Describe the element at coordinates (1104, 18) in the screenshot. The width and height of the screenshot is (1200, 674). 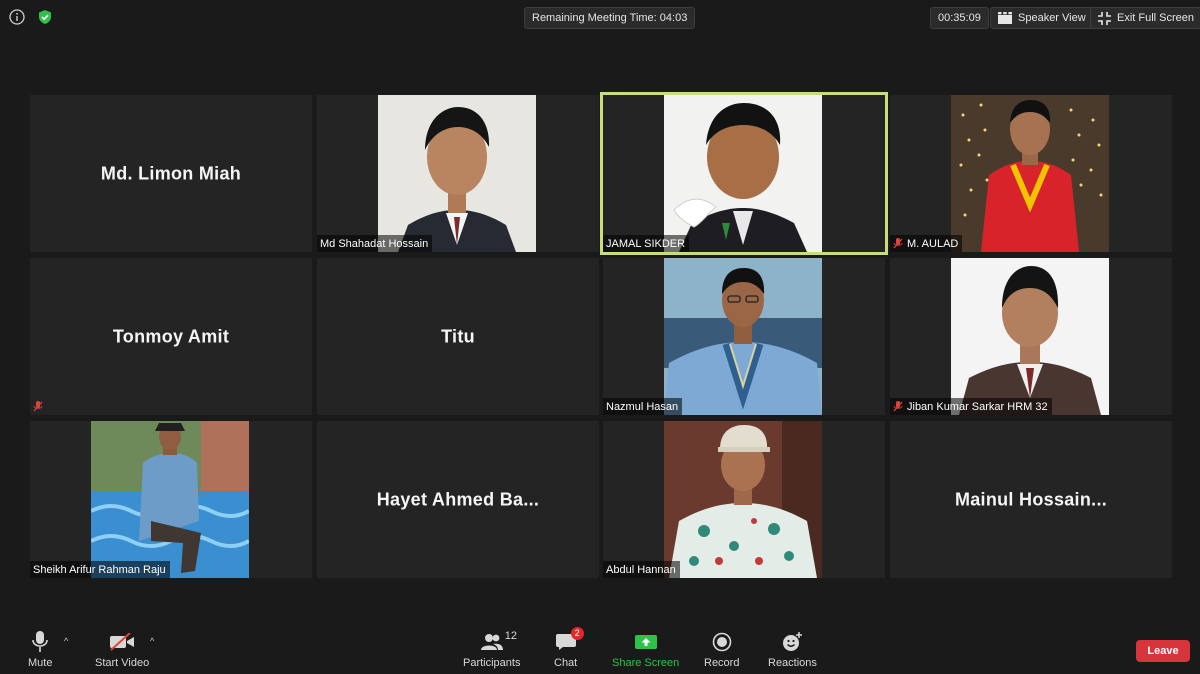
I see `exit-full-screen-icon` at that location.